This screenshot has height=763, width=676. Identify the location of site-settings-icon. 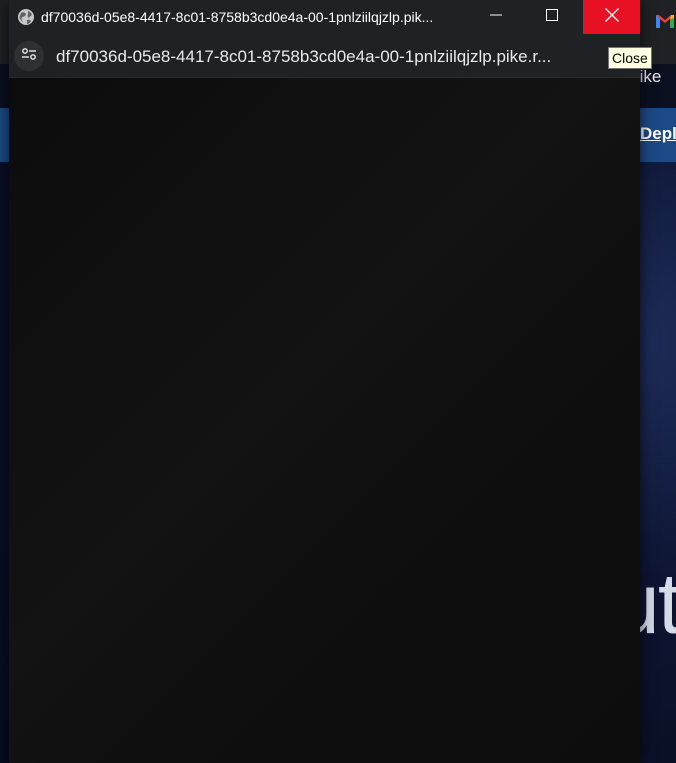
(29, 56).